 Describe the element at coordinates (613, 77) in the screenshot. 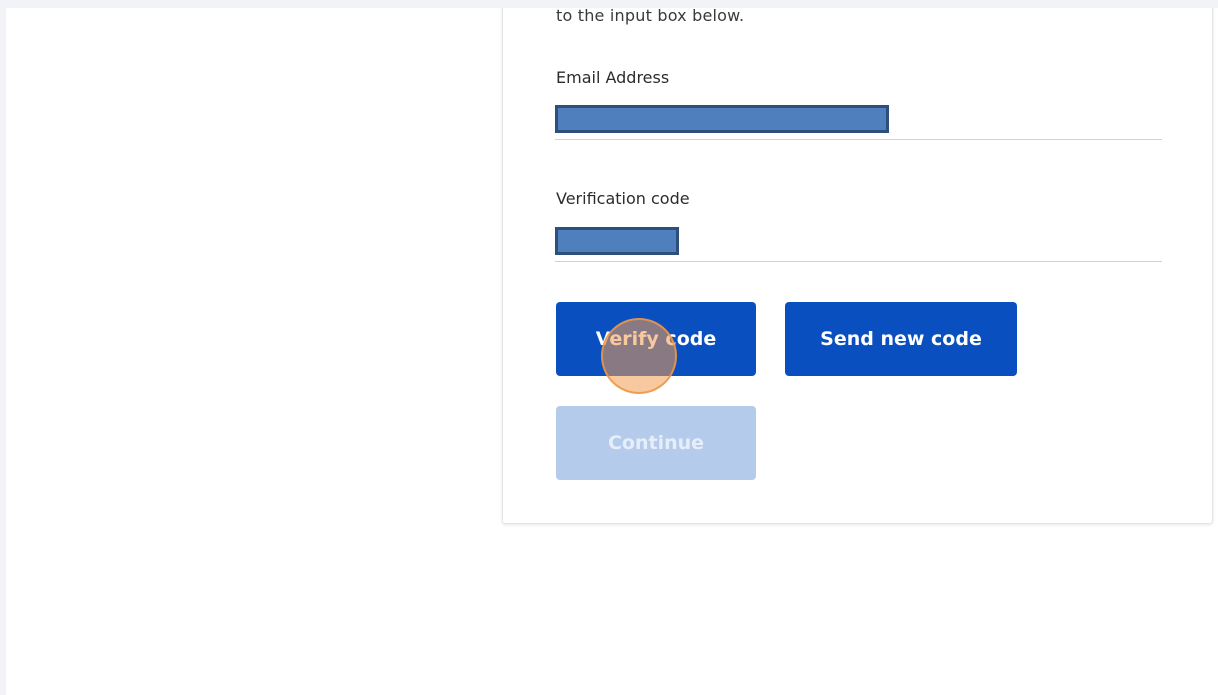

I see `email-label: Email Address` at that location.